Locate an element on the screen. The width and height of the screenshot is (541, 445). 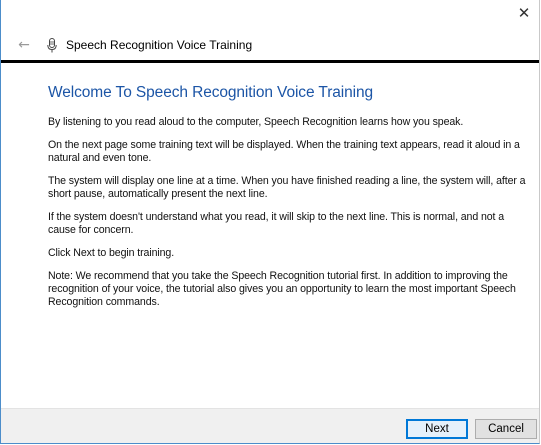
close-button: ✕ is located at coordinates (524, 13).